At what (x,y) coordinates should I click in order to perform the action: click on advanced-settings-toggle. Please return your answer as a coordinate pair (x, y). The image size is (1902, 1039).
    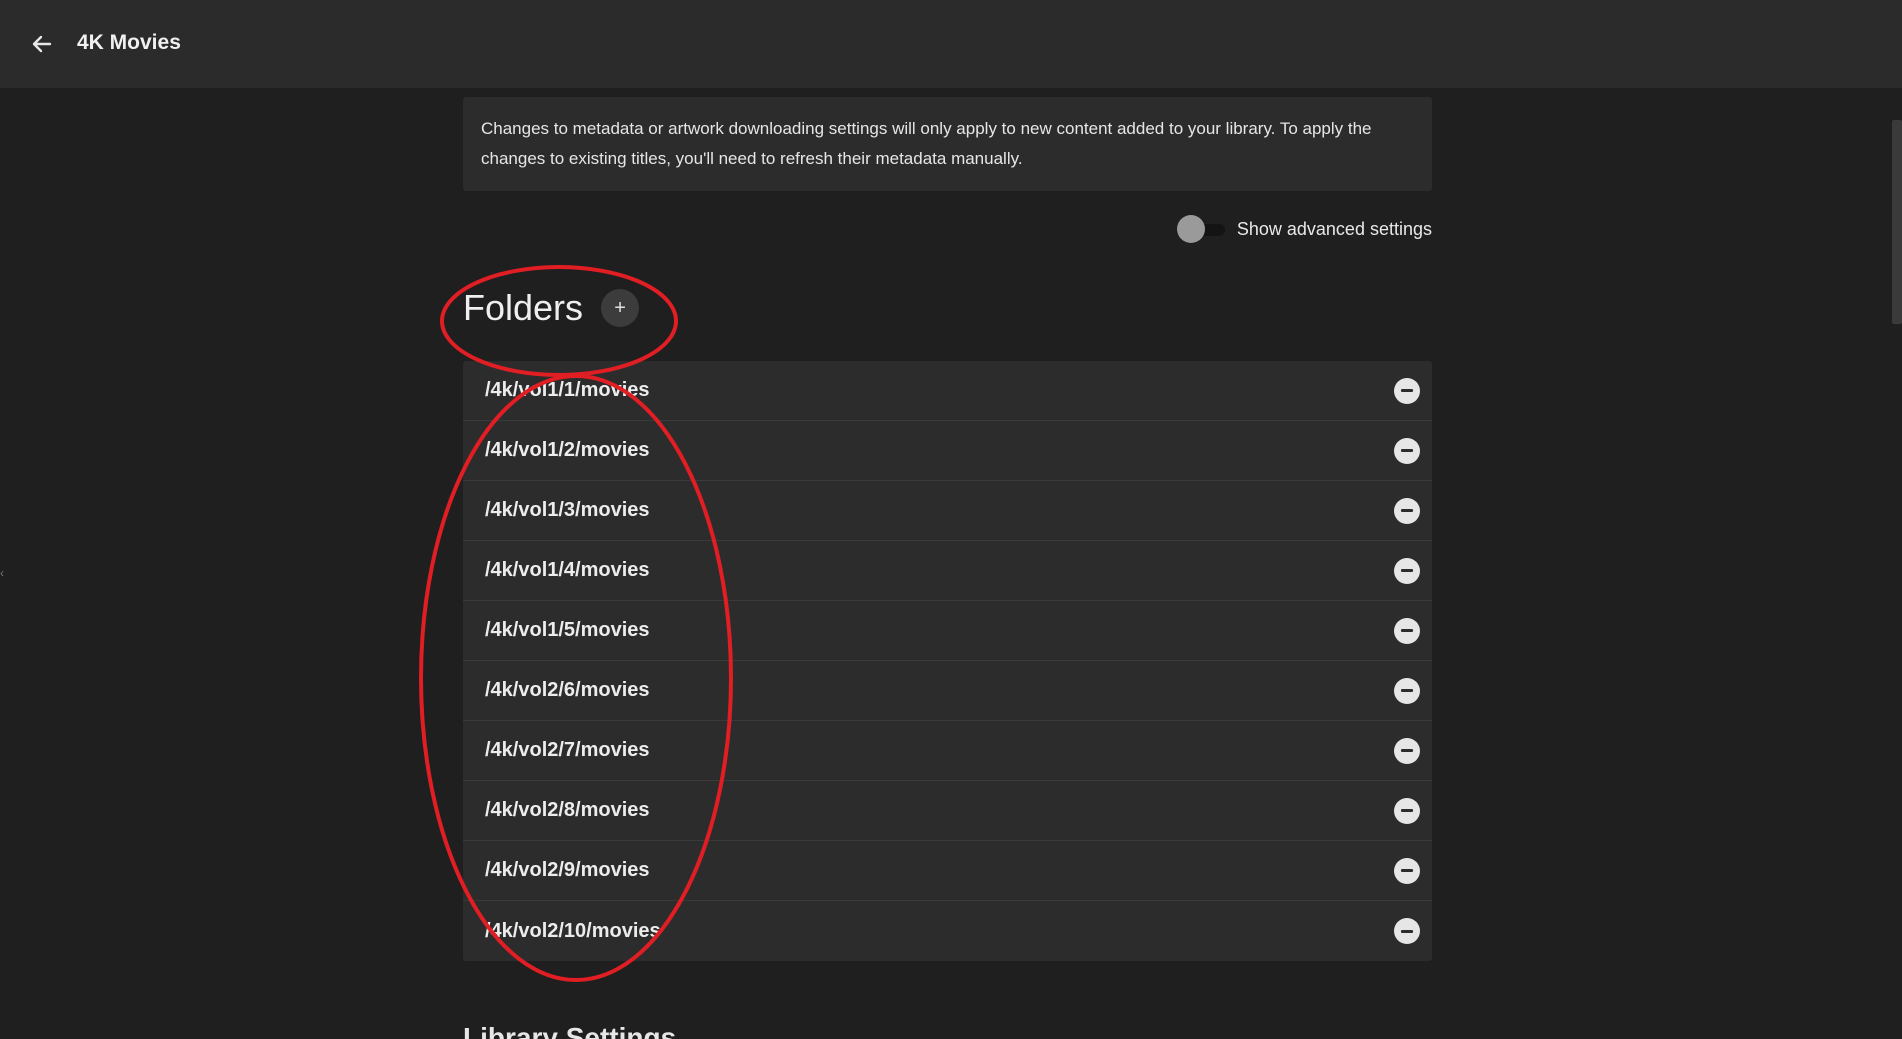
    Looking at the image, I should click on (1200, 229).